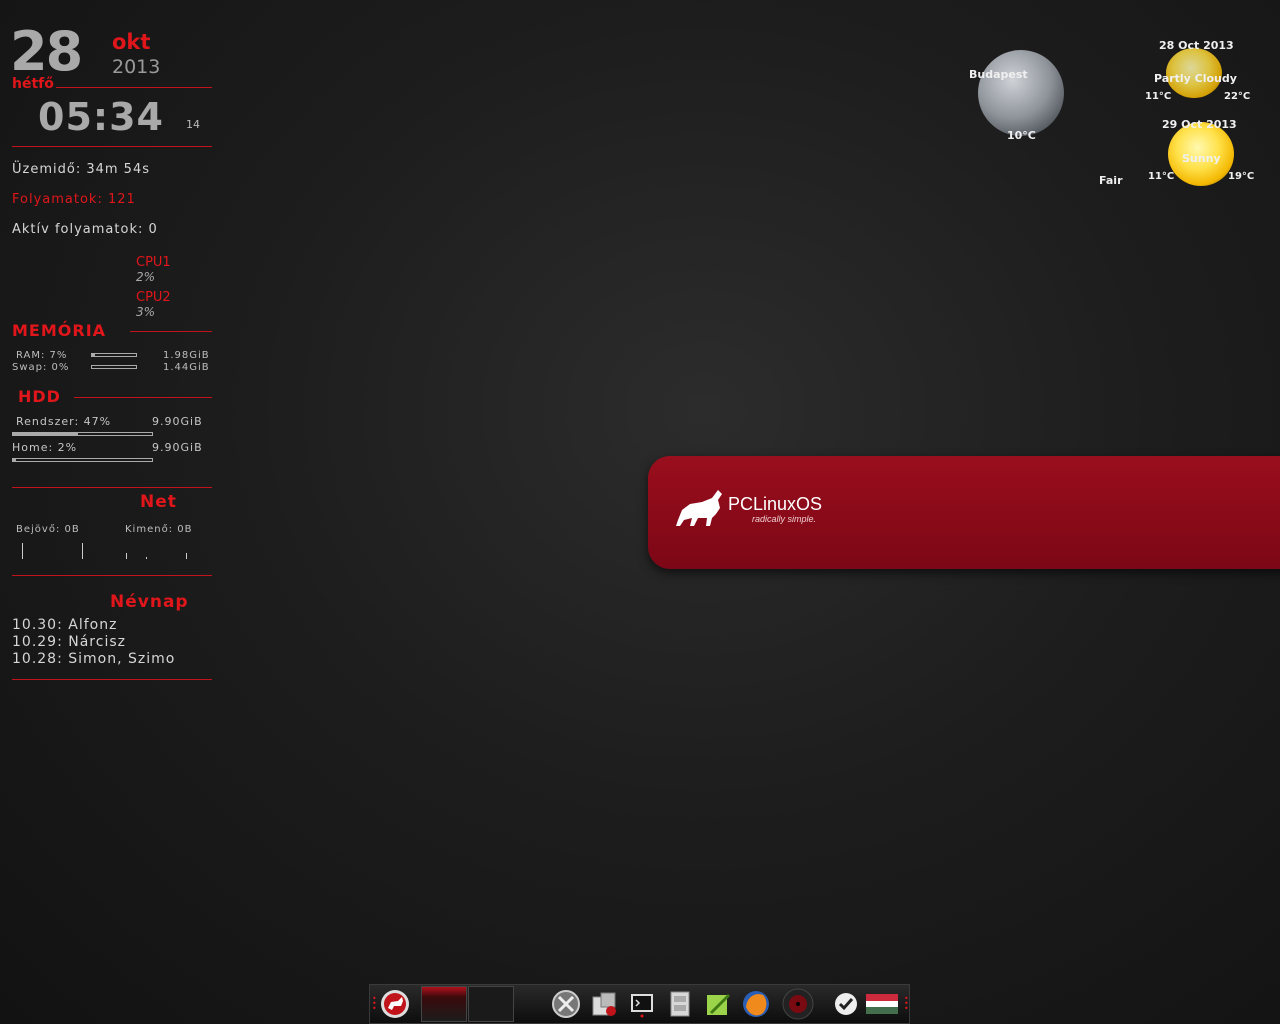 The width and height of the screenshot is (1280, 1024). Describe the element at coordinates (82, 434) in the screenshot. I see `hdd-system-bar` at that location.